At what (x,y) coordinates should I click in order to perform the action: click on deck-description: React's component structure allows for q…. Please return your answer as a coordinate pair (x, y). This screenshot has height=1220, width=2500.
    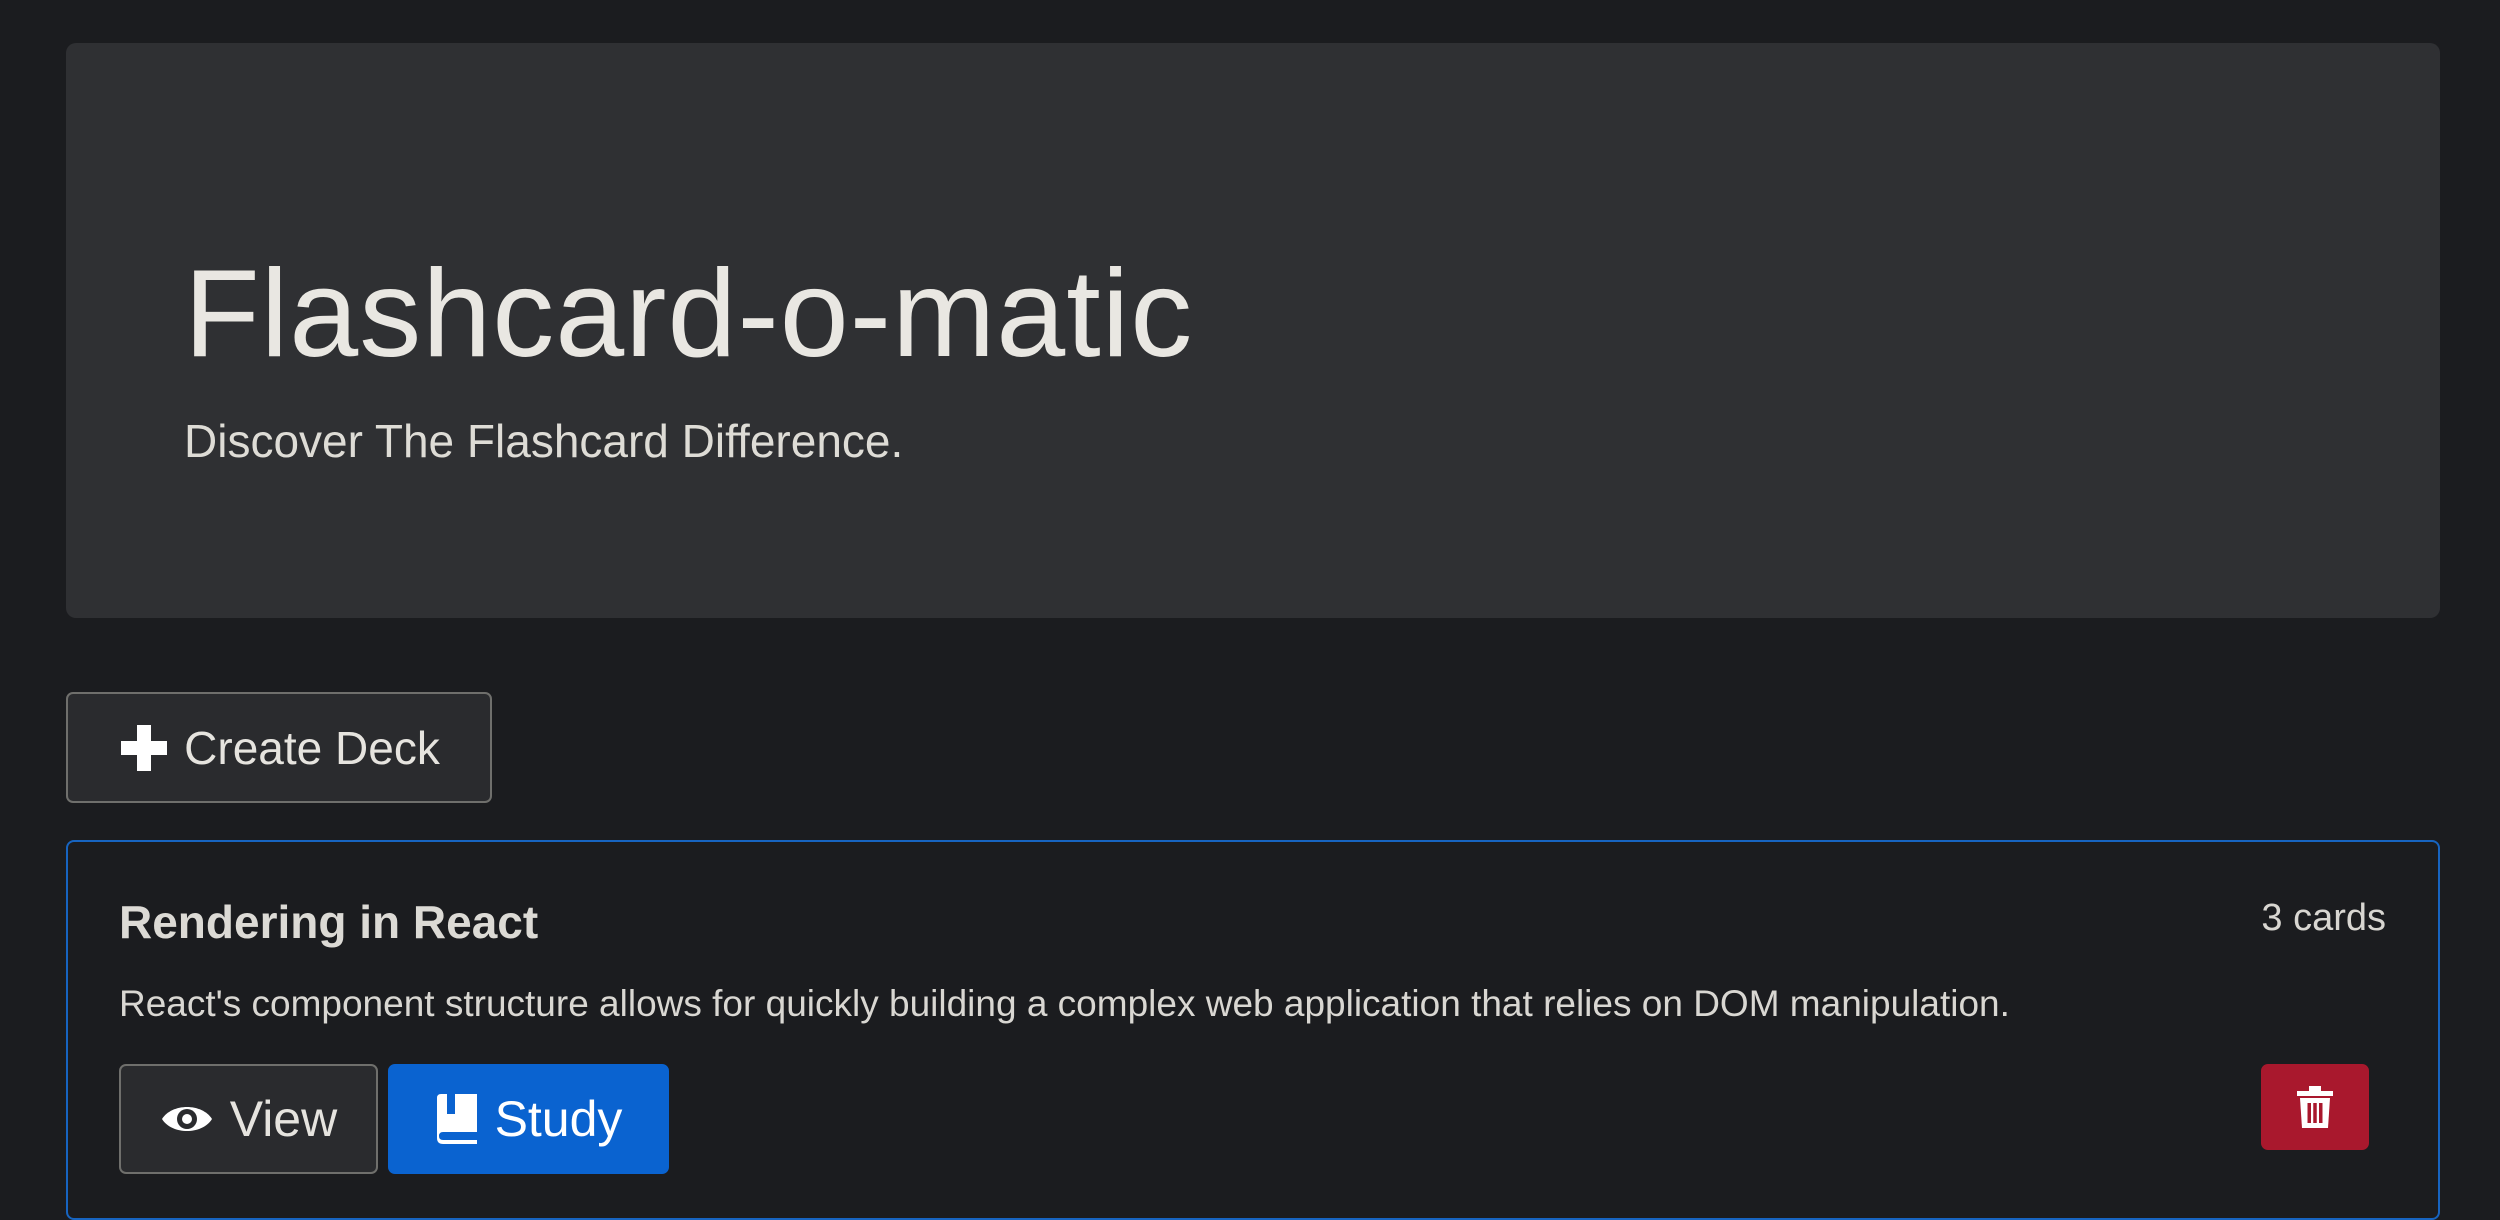
    Looking at the image, I should click on (1064, 1003).